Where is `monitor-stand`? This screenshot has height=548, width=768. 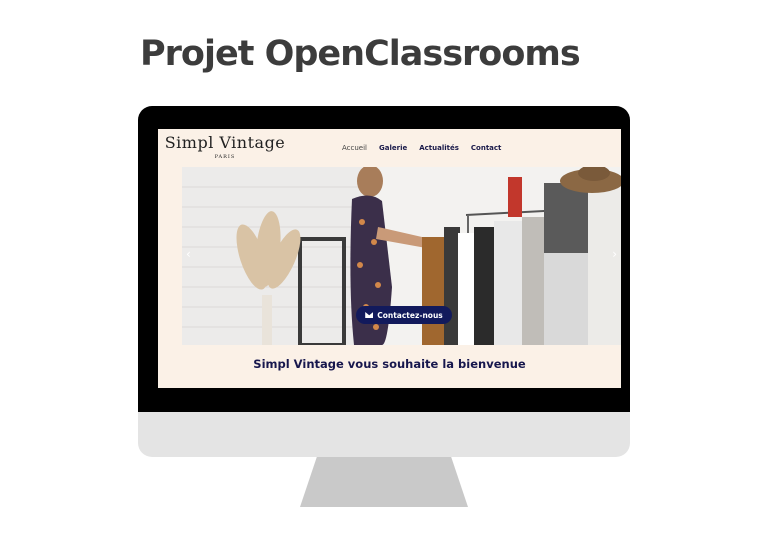 monitor-stand is located at coordinates (384, 482).